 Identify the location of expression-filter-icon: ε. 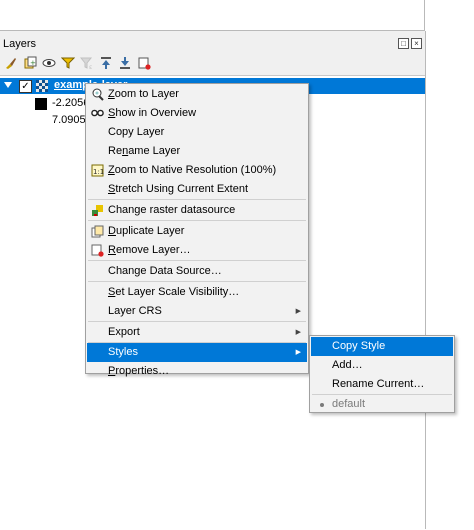
(87, 63).